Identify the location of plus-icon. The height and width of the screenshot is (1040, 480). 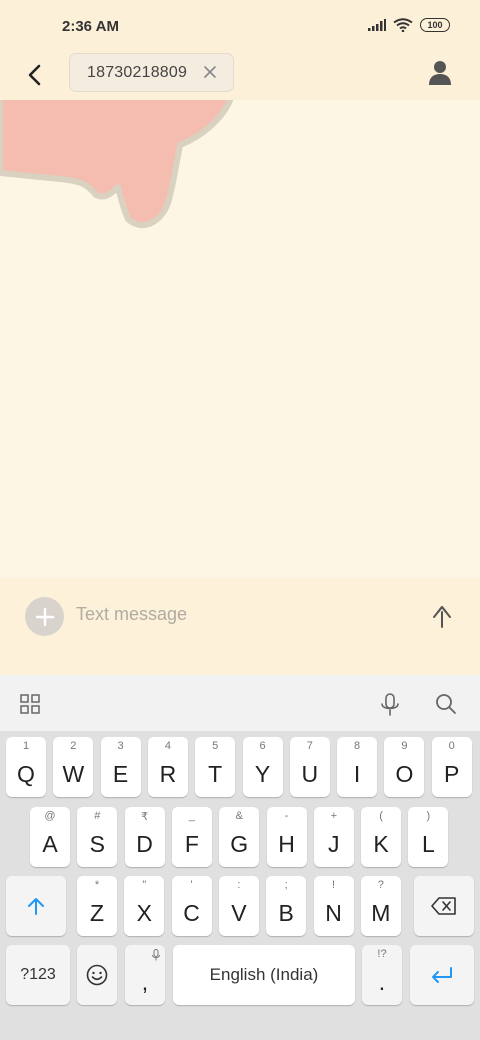
(44, 616).